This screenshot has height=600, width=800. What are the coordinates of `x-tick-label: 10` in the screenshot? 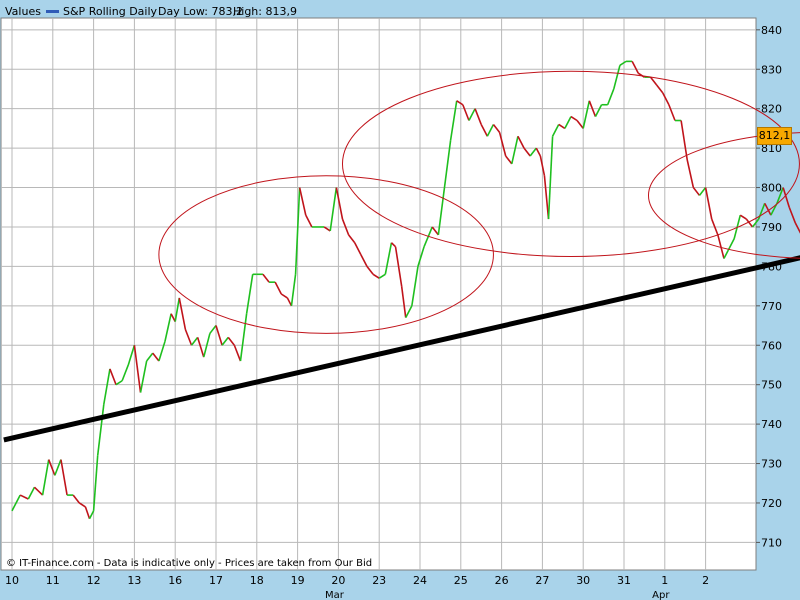 It's located at (12, 580).